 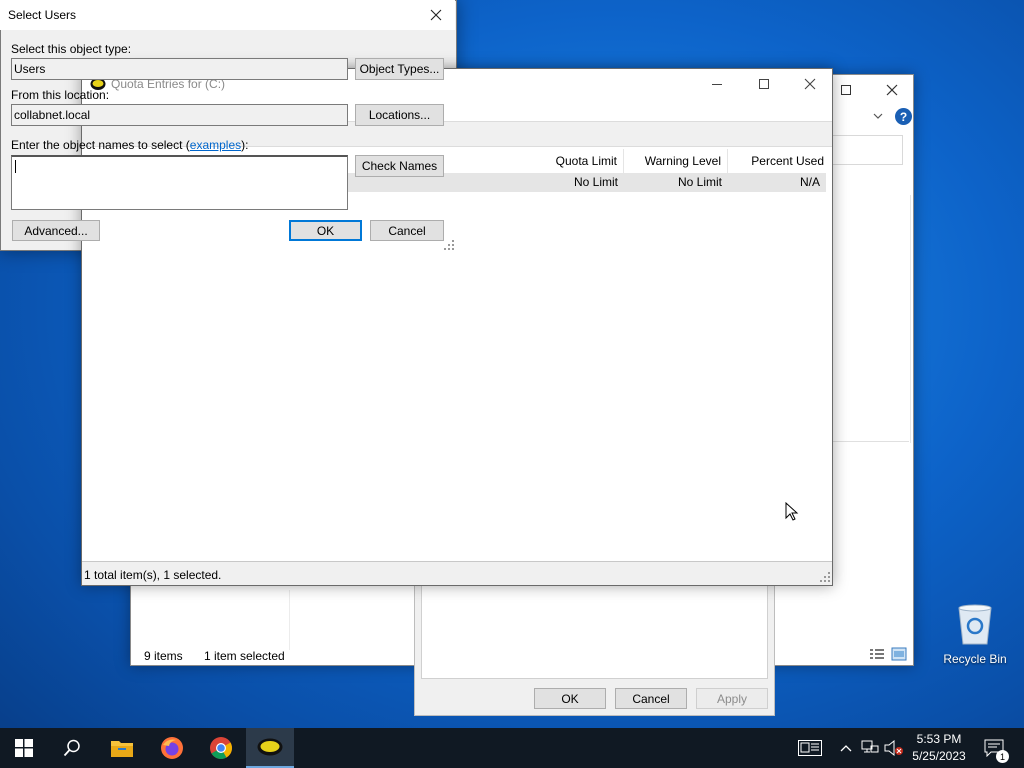 What do you see at coordinates (939, 748) in the screenshot?
I see `clock: 5:53 PM 5/25/2023` at bounding box center [939, 748].